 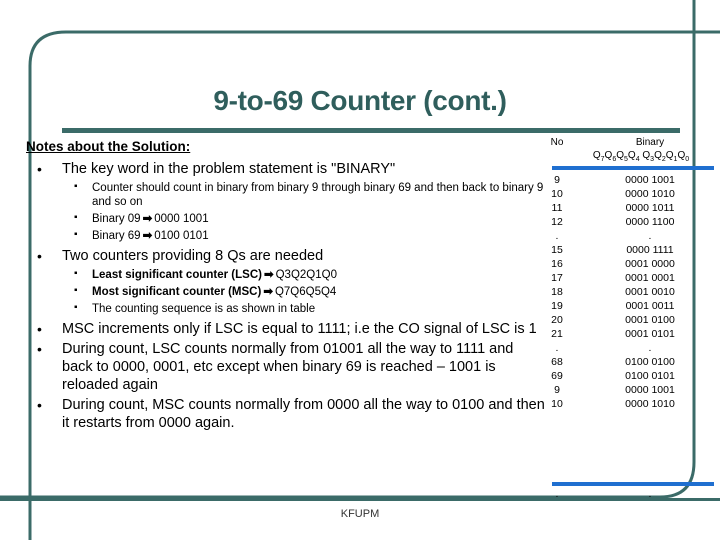 What do you see at coordinates (116, 219) in the screenshot?
I see `sub-bullet-label: Binary 09` at bounding box center [116, 219].